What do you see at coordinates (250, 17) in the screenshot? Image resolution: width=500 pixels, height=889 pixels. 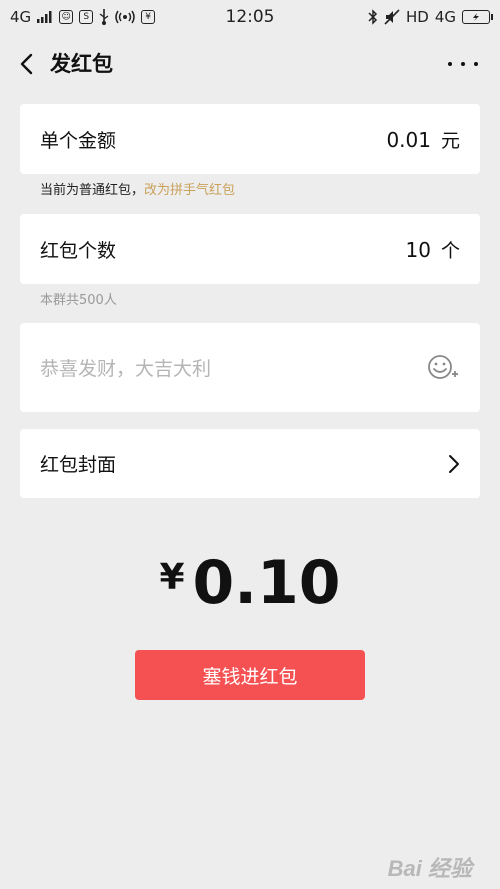 I see `status-bar: 4G ☺ S ¥ 12:05 HD 4G` at bounding box center [250, 17].